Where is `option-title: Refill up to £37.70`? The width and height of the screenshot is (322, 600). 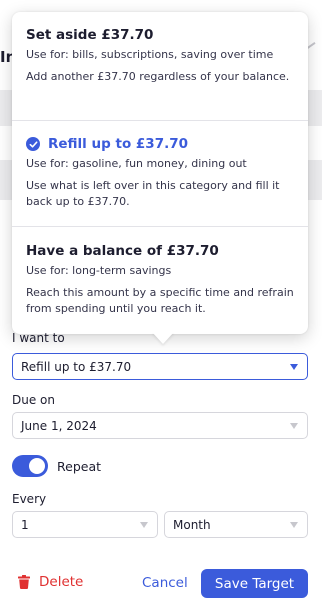 option-title: Refill up to £37.70 is located at coordinates (118, 144).